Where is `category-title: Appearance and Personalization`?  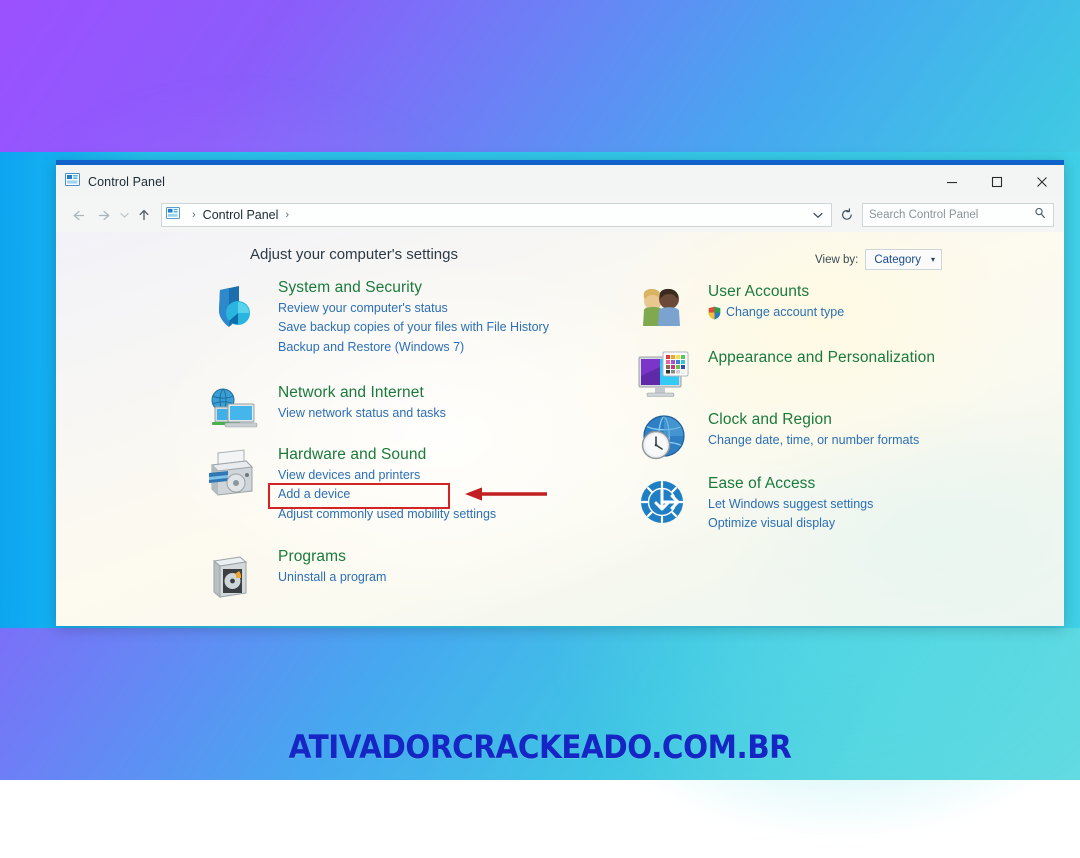 category-title: Appearance and Personalization is located at coordinates (821, 358).